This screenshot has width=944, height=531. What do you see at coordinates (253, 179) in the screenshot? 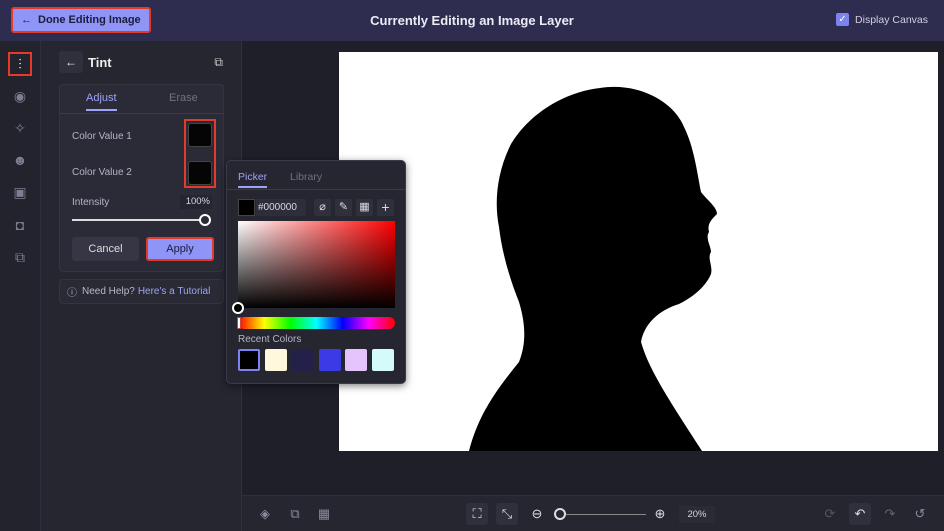
I see `tab-picker: Picker` at bounding box center [253, 179].